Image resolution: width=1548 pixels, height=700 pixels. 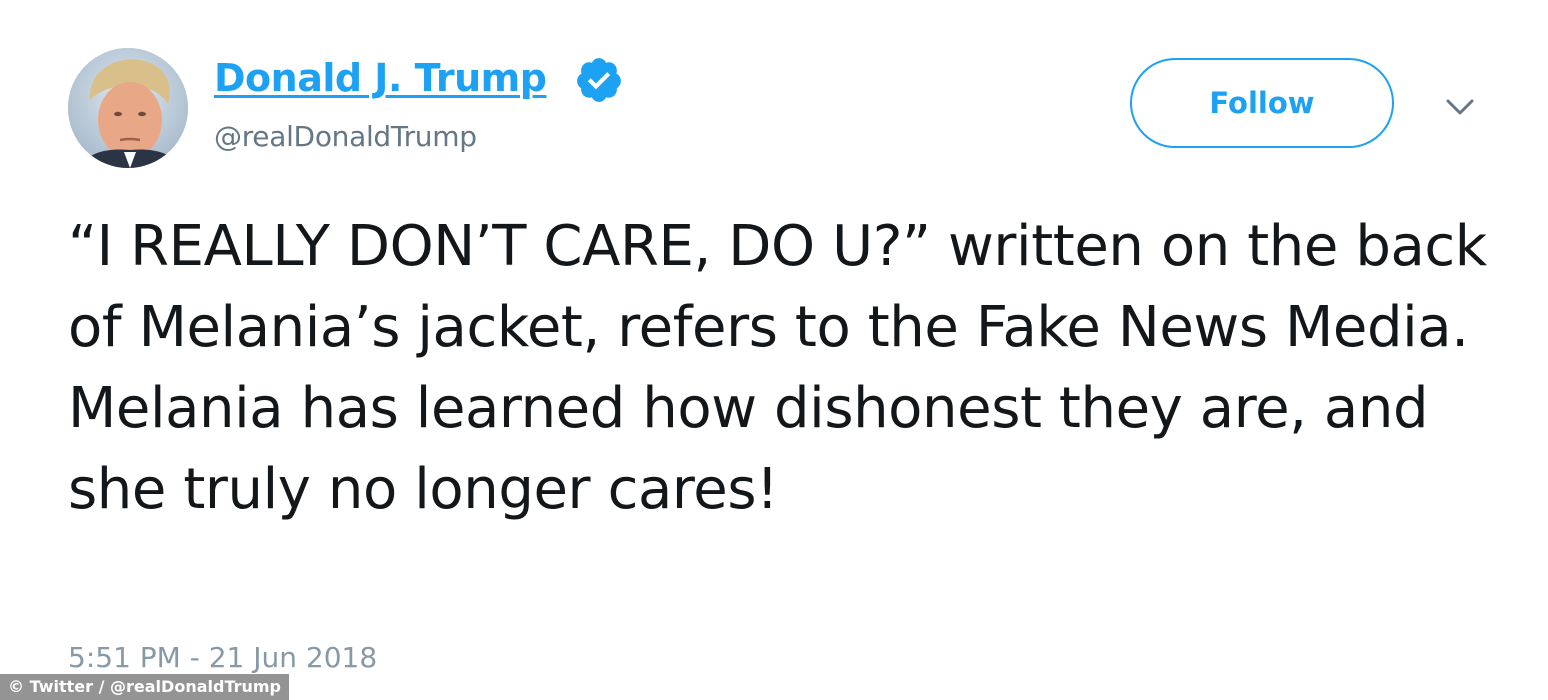 I want to click on tweet-timestamp: 5:51 PM - 21 Jun 2018, so click(x=222, y=657).